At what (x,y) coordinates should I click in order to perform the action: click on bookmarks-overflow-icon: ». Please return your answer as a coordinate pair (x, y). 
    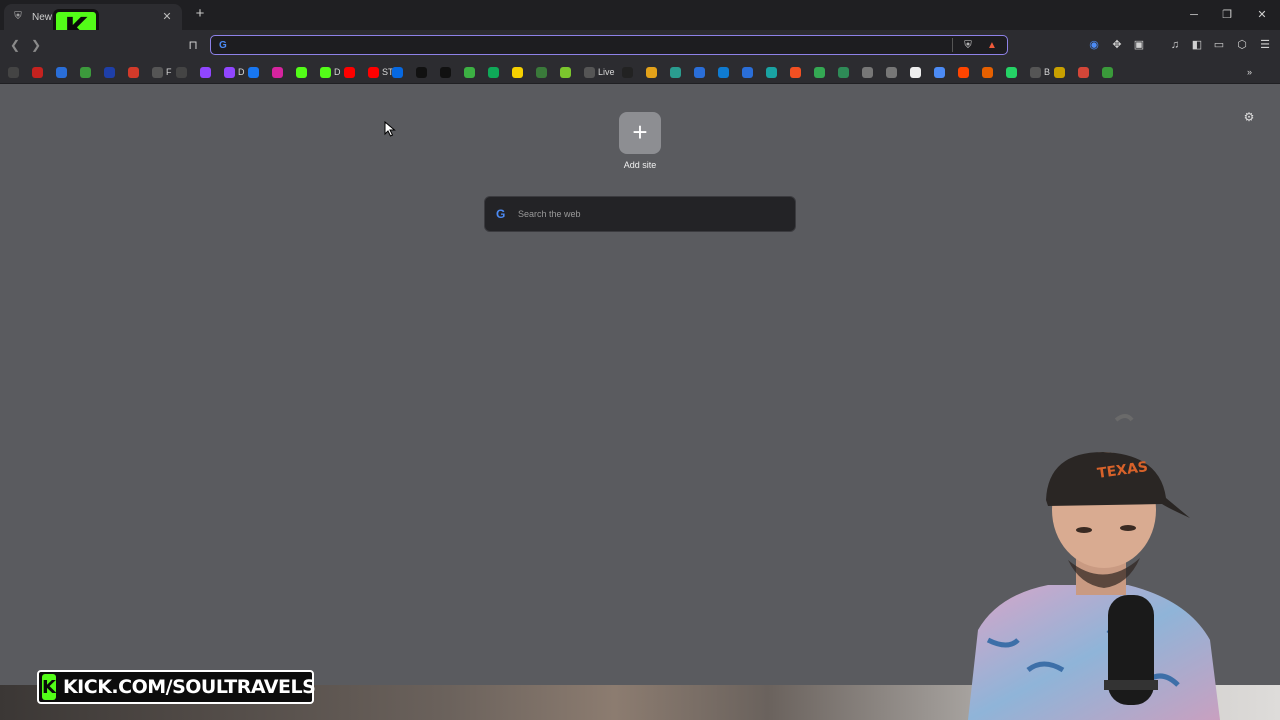
    Looking at the image, I should click on (1249, 72).